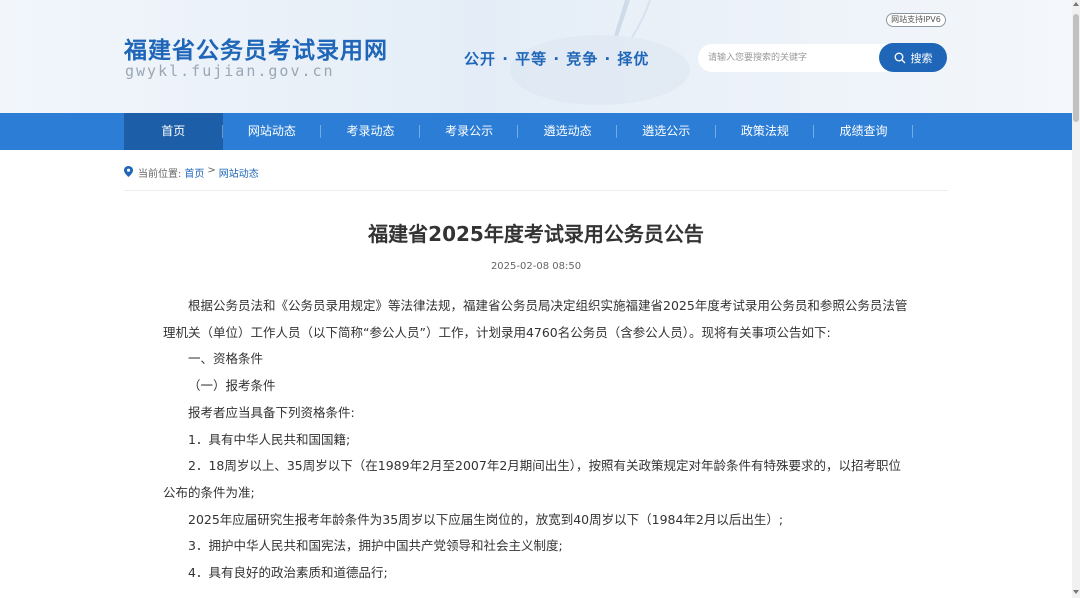 The image size is (1080, 598). I want to click on ipv6-badge: 网站支持IPV6, so click(916, 20).